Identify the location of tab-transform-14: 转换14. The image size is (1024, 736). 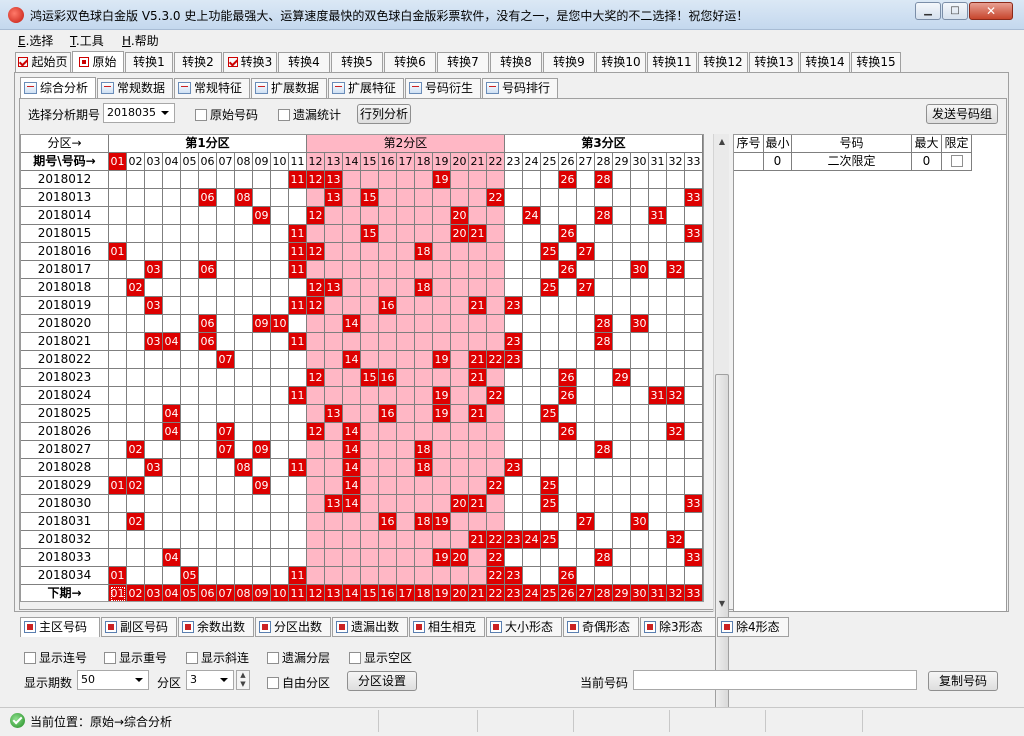
(825, 62).